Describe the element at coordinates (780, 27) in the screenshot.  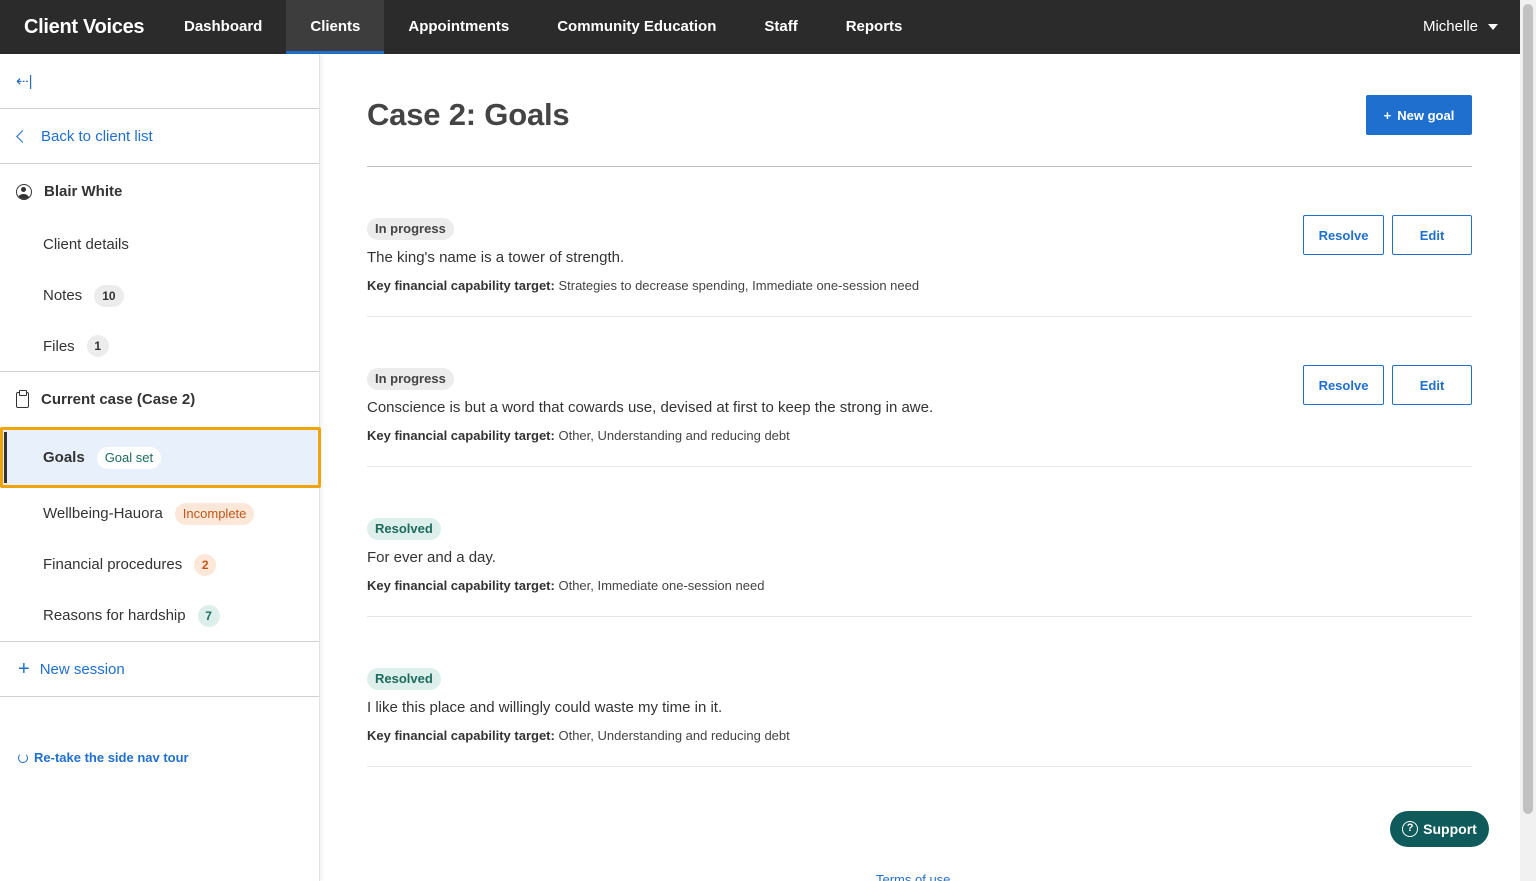
I see `nav-staff: Staff` at that location.